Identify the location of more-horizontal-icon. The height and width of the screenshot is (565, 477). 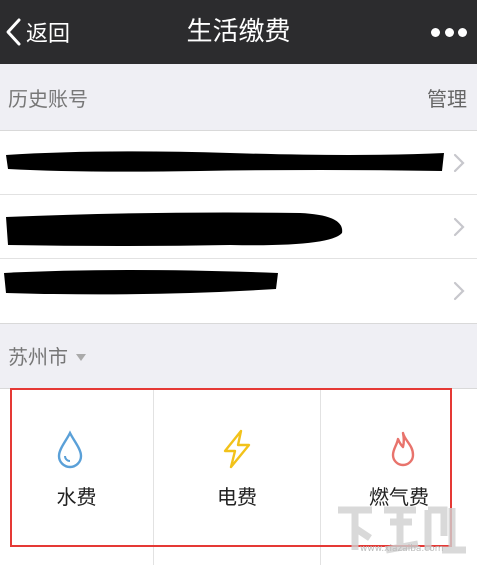
(449, 32).